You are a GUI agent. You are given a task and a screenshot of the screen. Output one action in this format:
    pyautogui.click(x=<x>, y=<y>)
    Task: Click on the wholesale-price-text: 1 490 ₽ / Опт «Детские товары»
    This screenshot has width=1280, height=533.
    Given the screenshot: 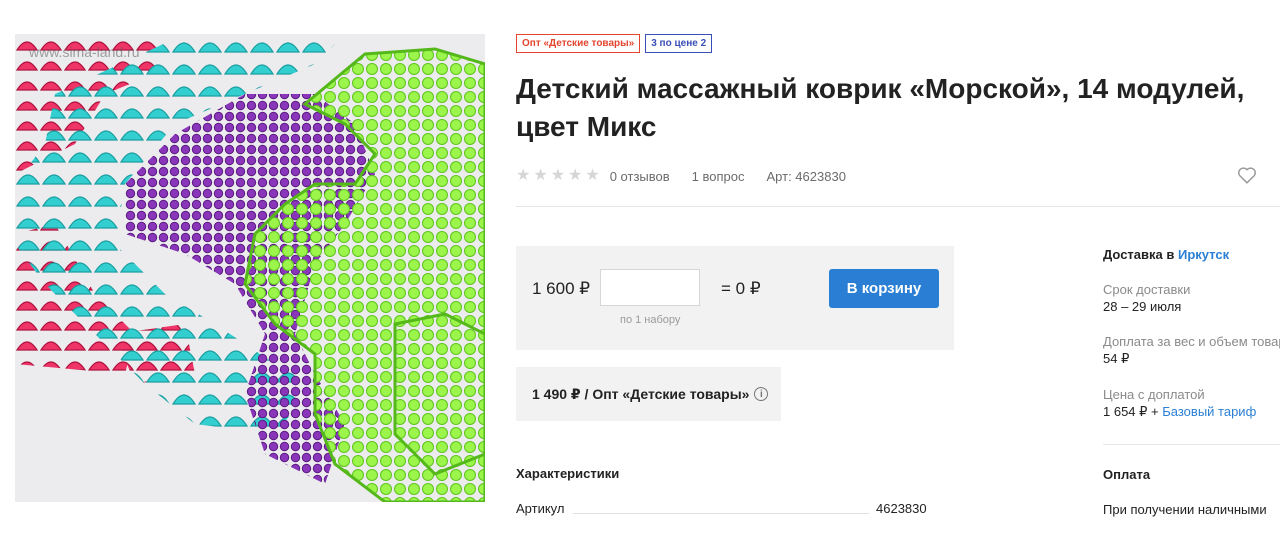 What is the action you would take?
    pyautogui.click(x=641, y=393)
    